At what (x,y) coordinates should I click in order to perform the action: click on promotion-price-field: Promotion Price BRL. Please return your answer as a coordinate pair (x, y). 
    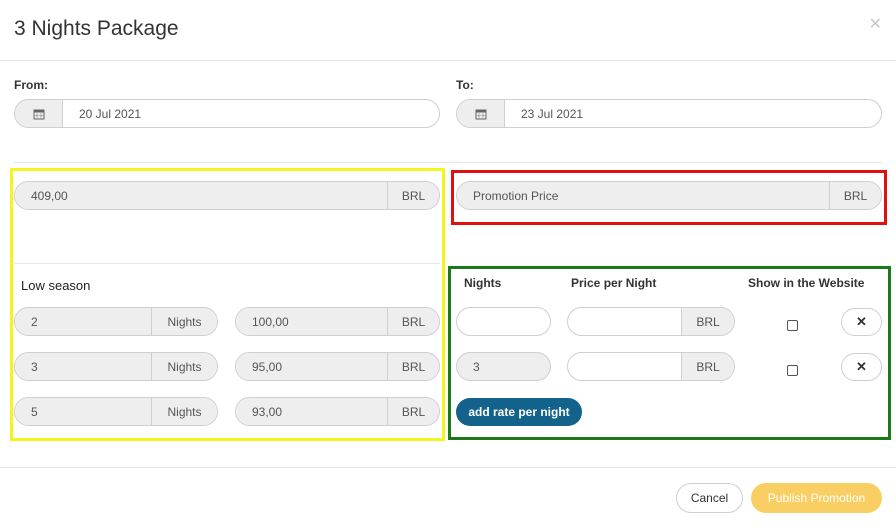
    Looking at the image, I should click on (669, 195).